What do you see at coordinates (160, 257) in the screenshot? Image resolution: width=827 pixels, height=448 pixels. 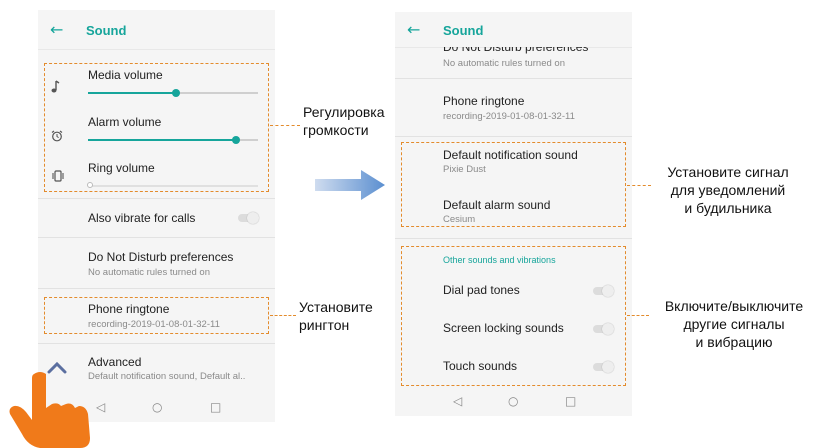 I see `dnd-title: Do Not Disturb preferences` at bounding box center [160, 257].